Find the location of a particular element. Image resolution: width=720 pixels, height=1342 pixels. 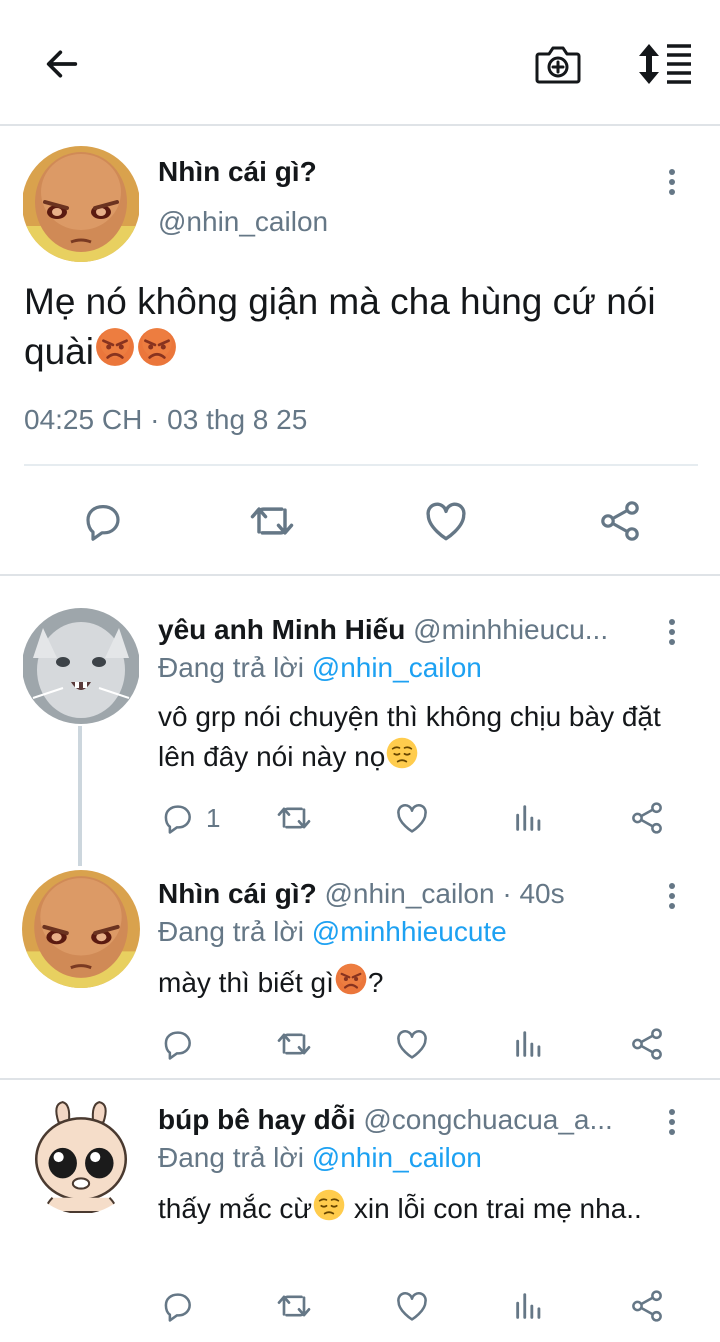

top-bar is located at coordinates (360, 63).